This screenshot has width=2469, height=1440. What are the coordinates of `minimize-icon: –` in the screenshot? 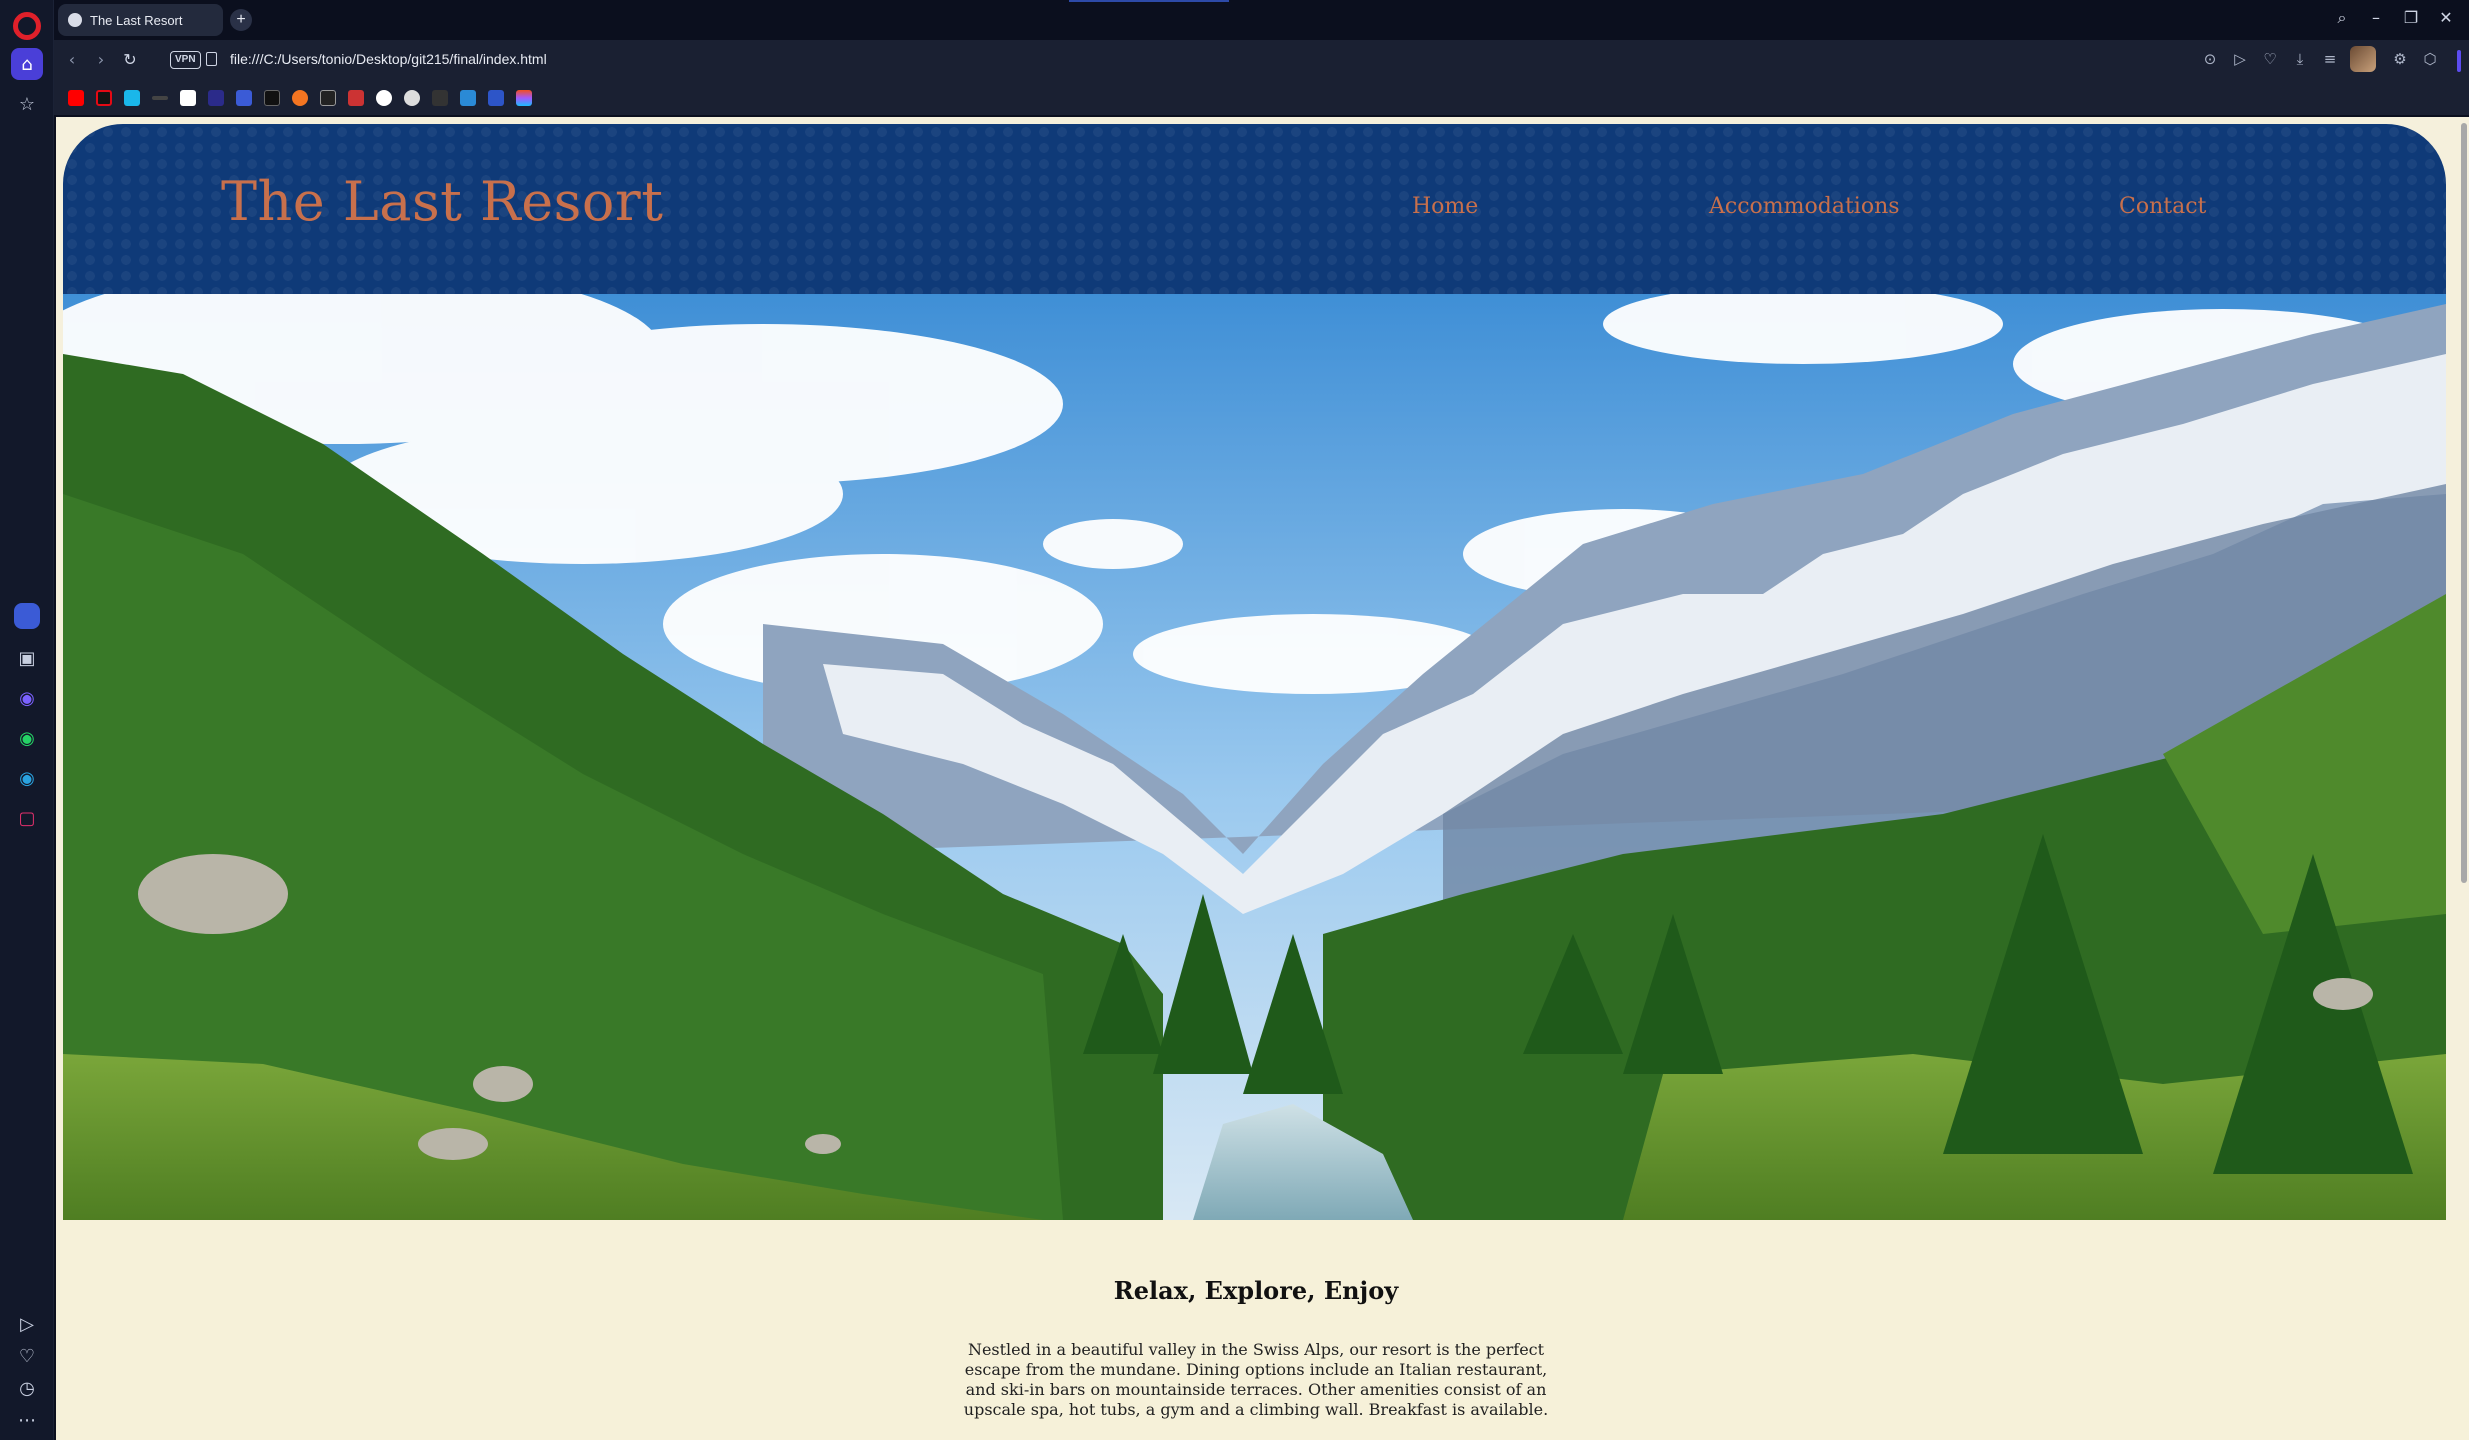 It's located at (2376, 17).